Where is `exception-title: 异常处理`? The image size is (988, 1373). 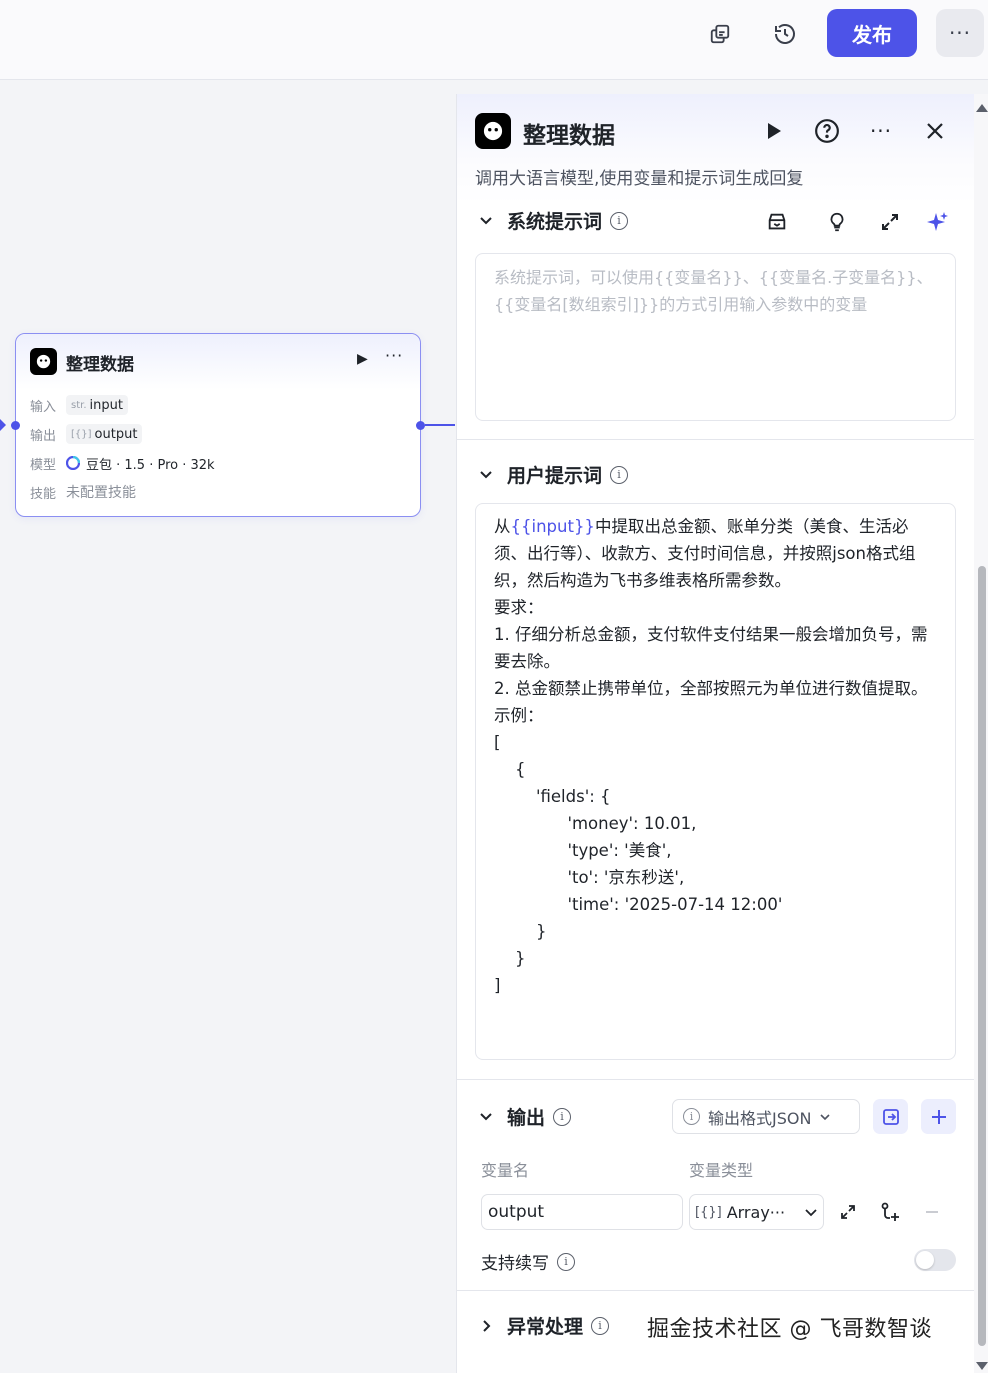 exception-title: 异常处理 is located at coordinates (545, 1327).